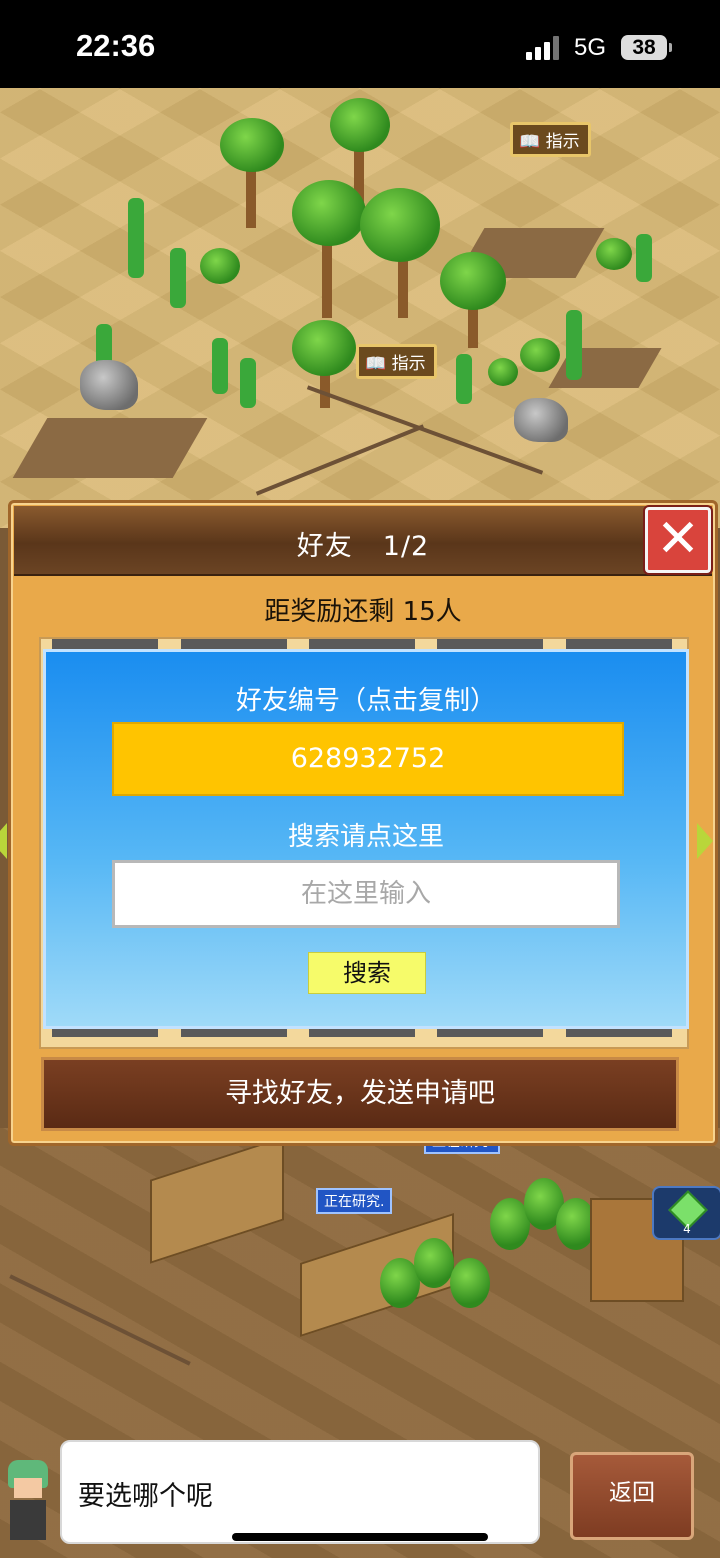  What do you see at coordinates (687, 1229) in the screenshot?
I see `gem-count: 4` at bounding box center [687, 1229].